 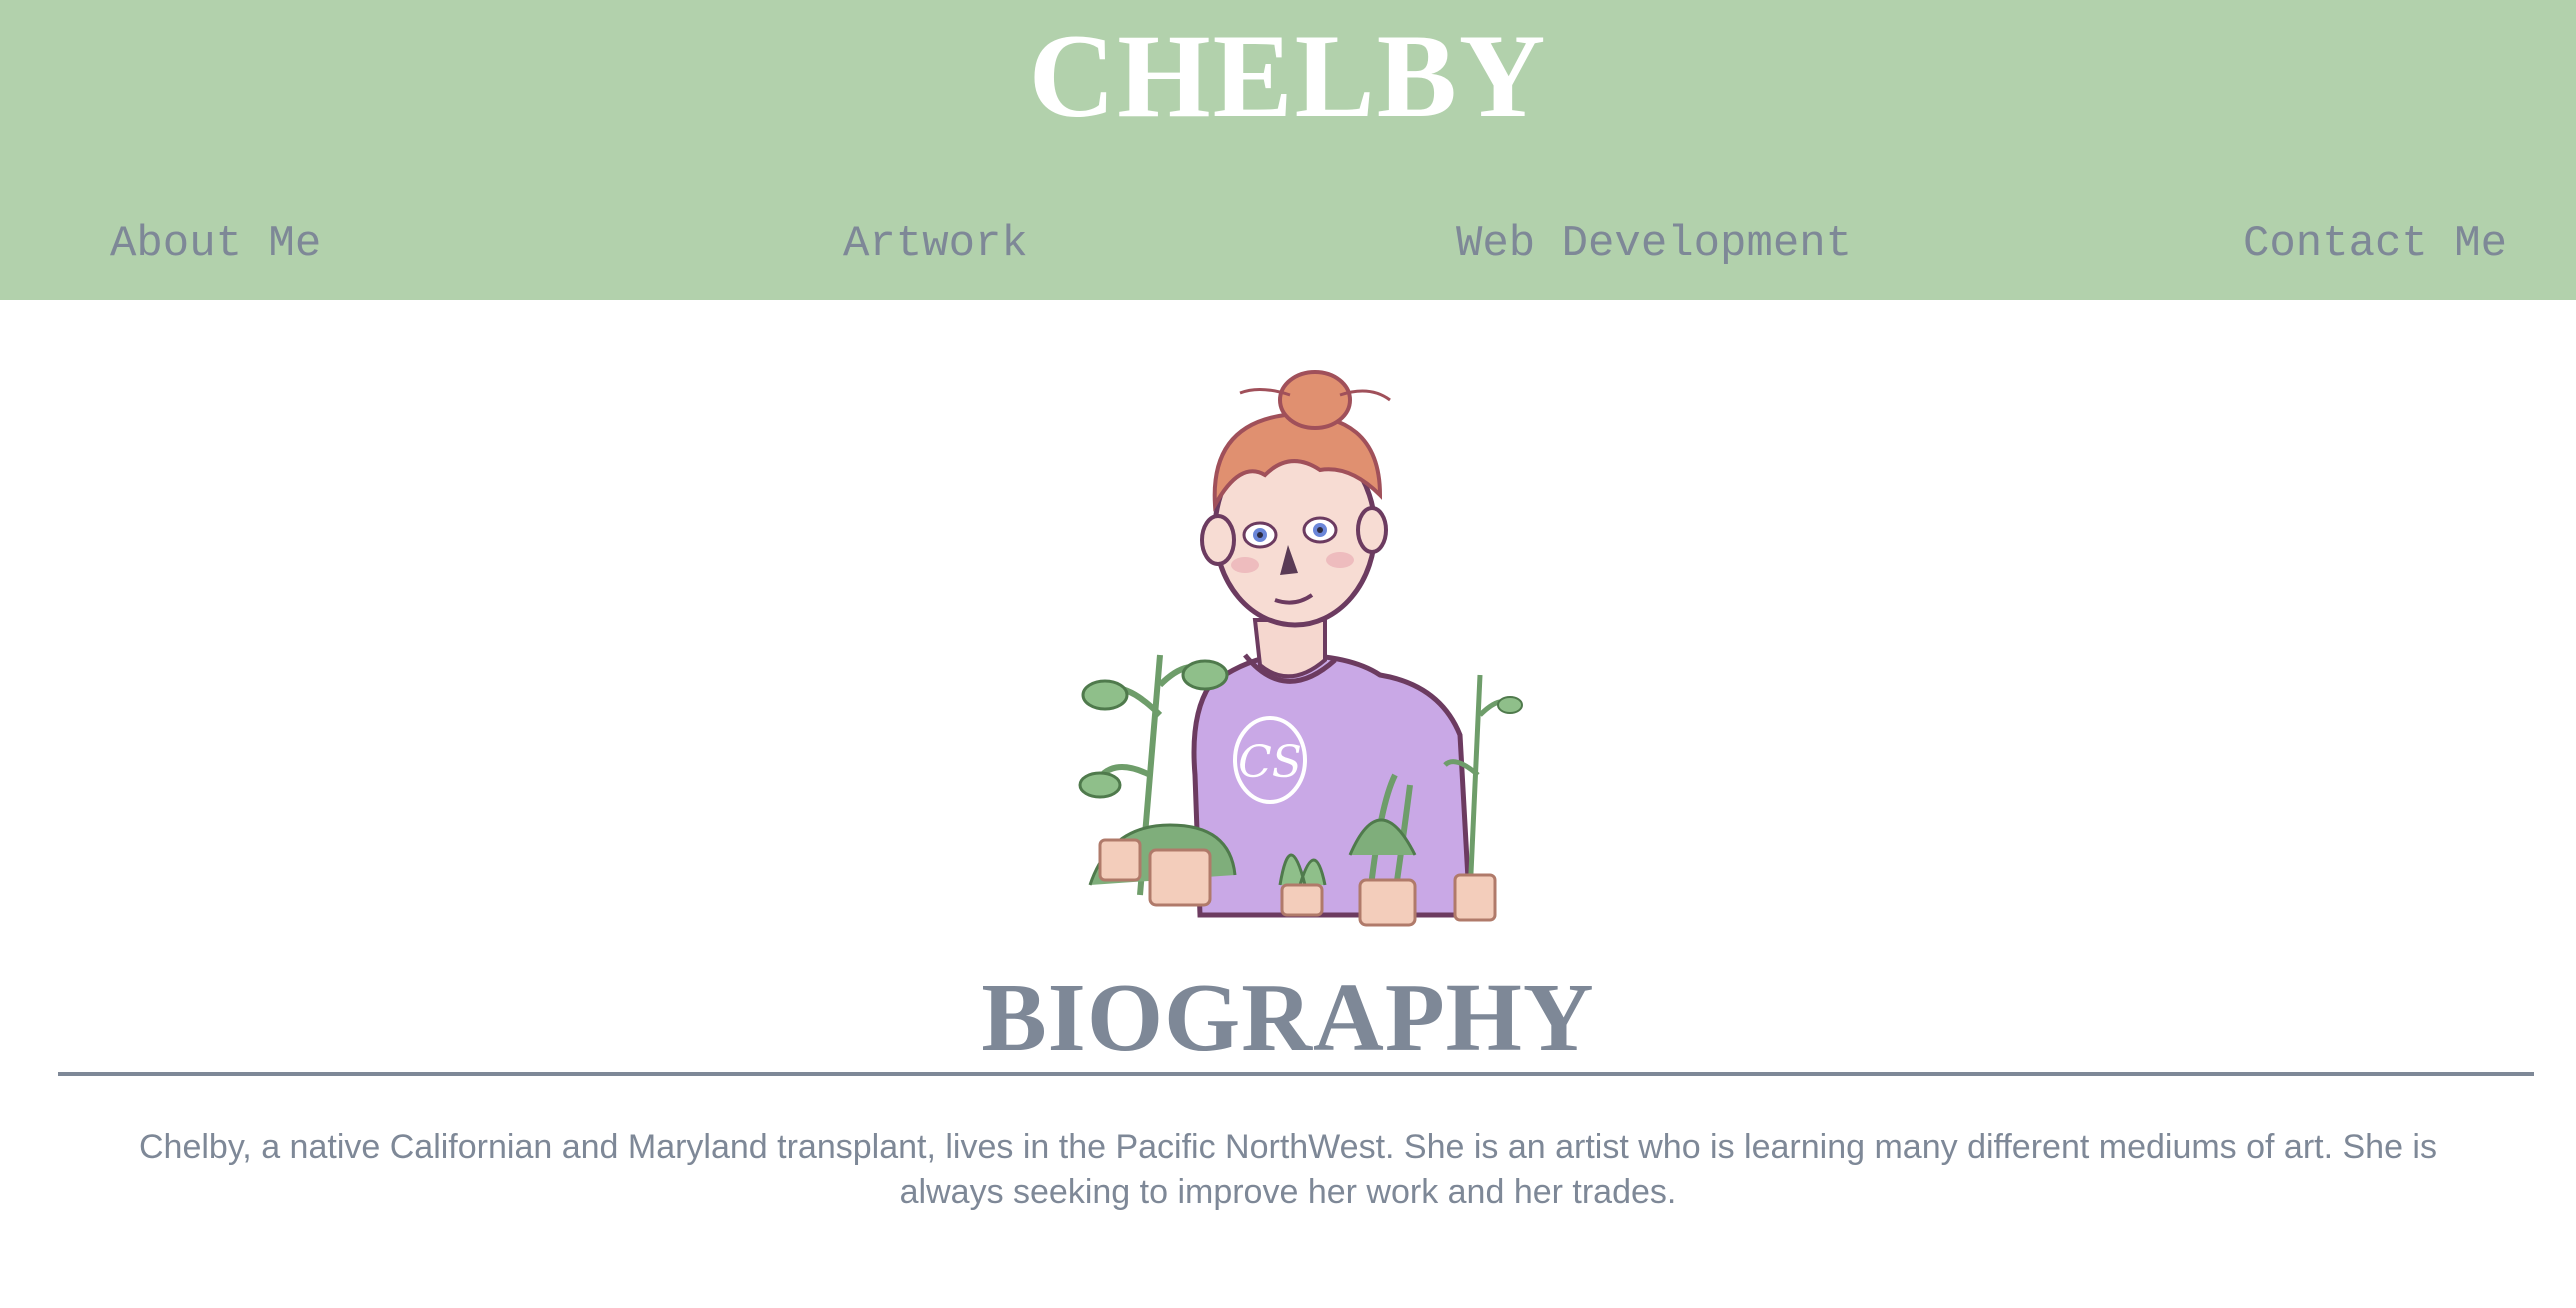 What do you see at coordinates (1290, 650) in the screenshot?
I see `portrait-illustration: CS` at bounding box center [1290, 650].